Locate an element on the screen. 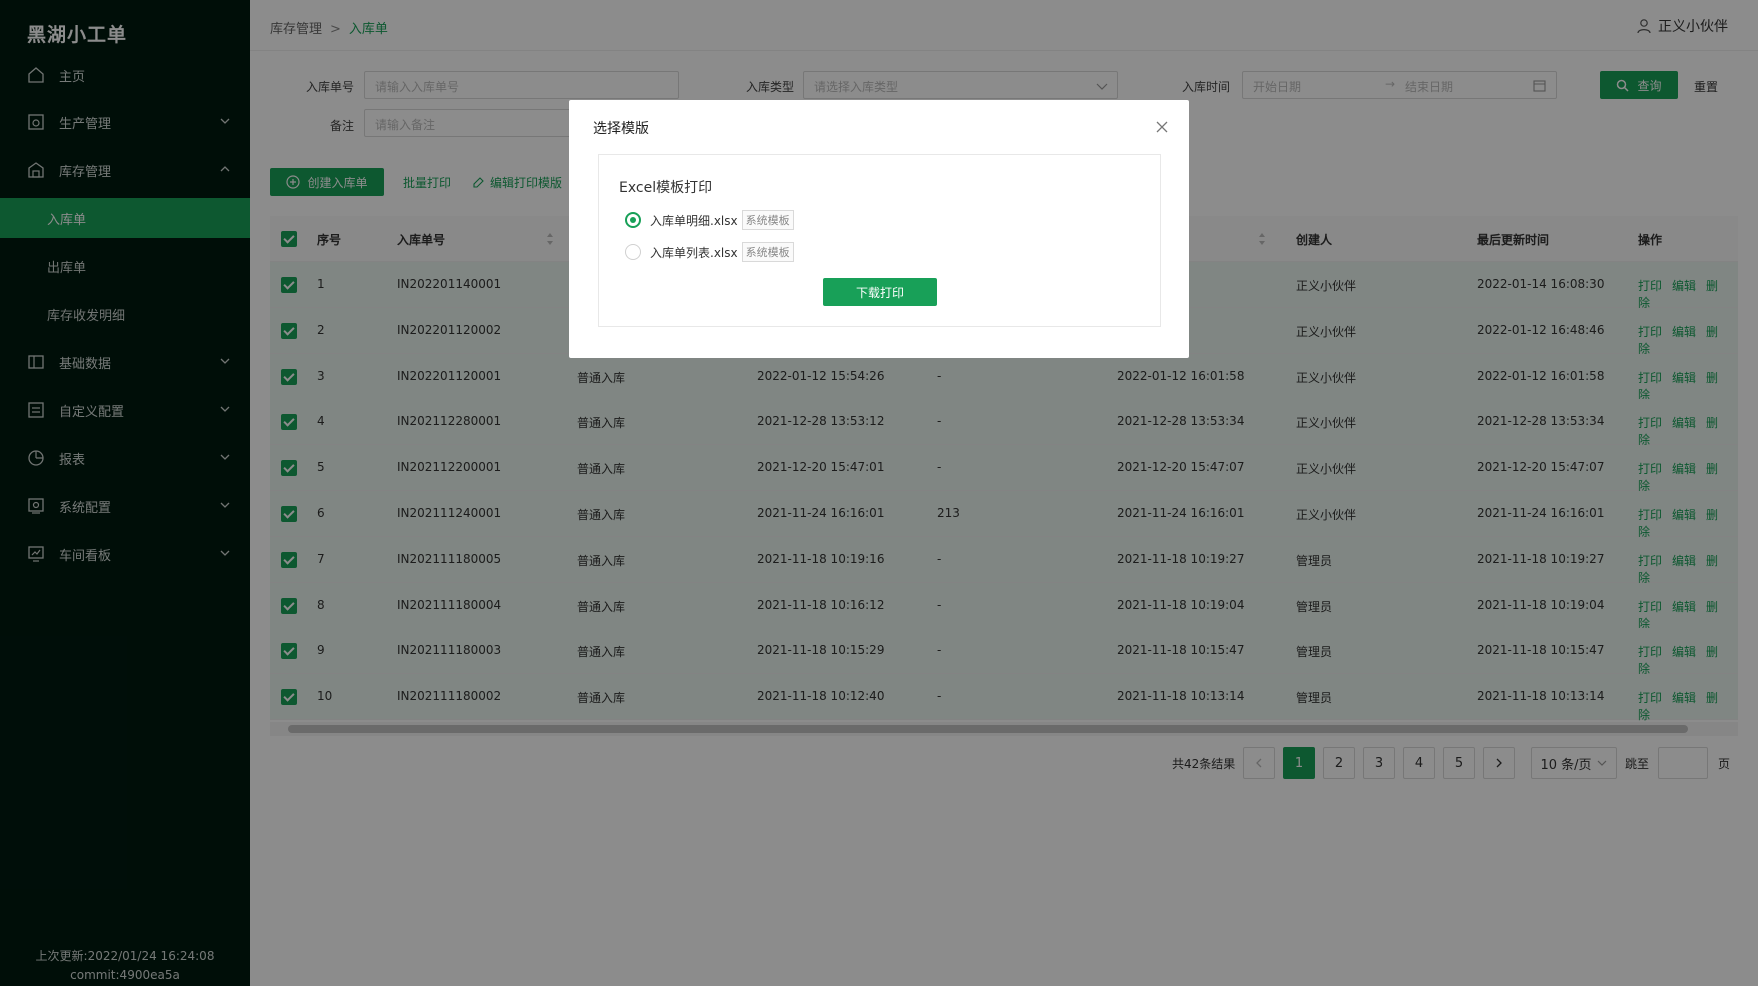 Image resolution: width=1758 pixels, height=986 pixels. radio-selected is located at coordinates (633, 220).